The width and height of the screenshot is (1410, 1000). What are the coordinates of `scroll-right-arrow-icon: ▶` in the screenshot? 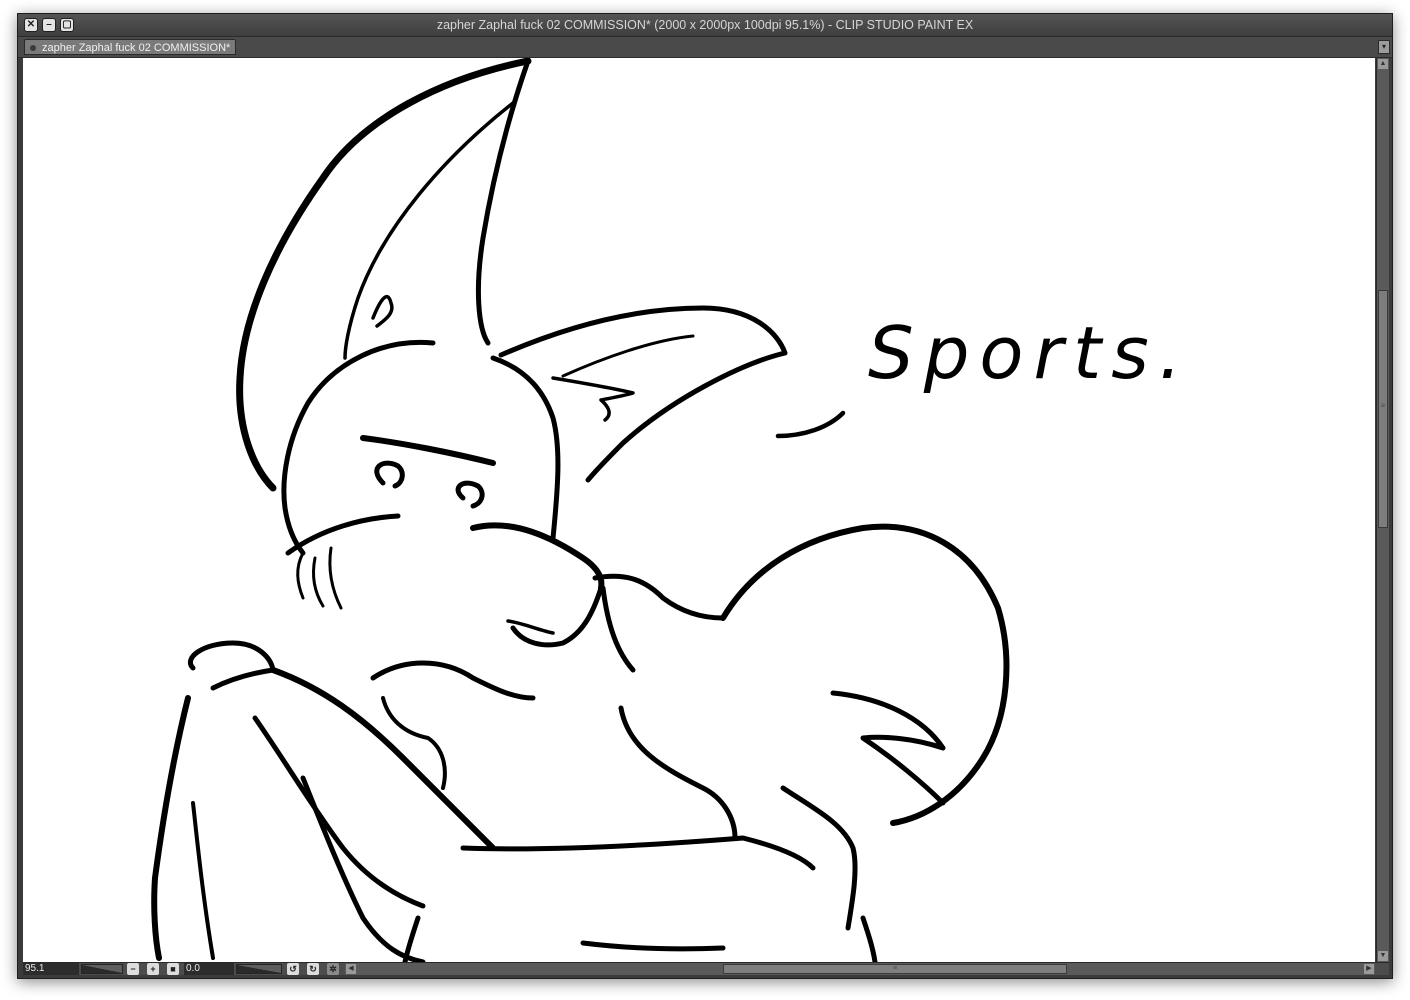 It's located at (1369, 969).